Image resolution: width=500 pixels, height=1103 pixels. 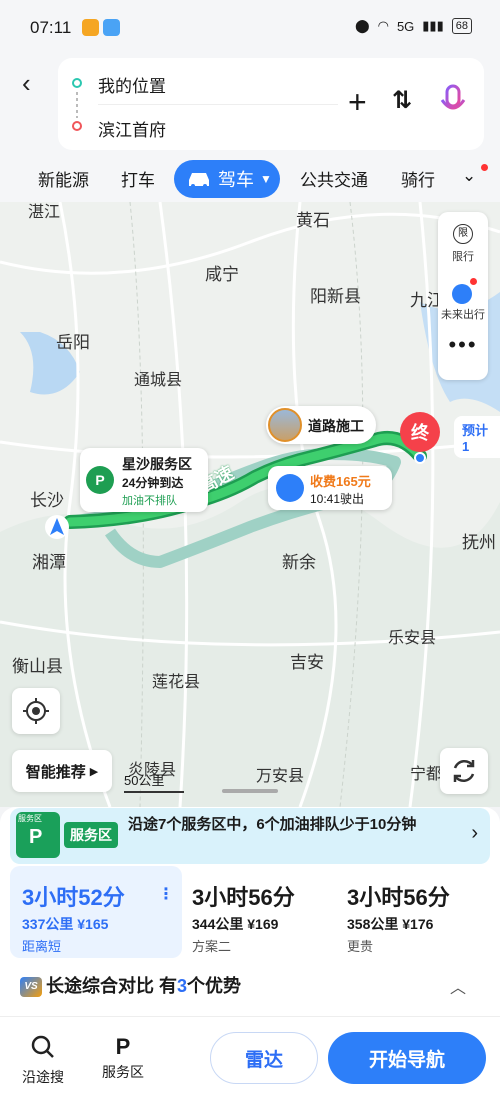 What do you see at coordinates (51, 27) in the screenshot?
I see `status-time: 07:11` at bounding box center [51, 27].